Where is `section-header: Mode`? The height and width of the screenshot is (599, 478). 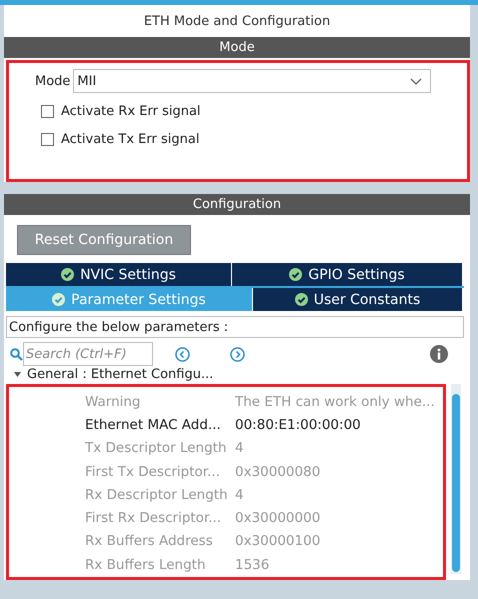
section-header: Mode is located at coordinates (237, 47).